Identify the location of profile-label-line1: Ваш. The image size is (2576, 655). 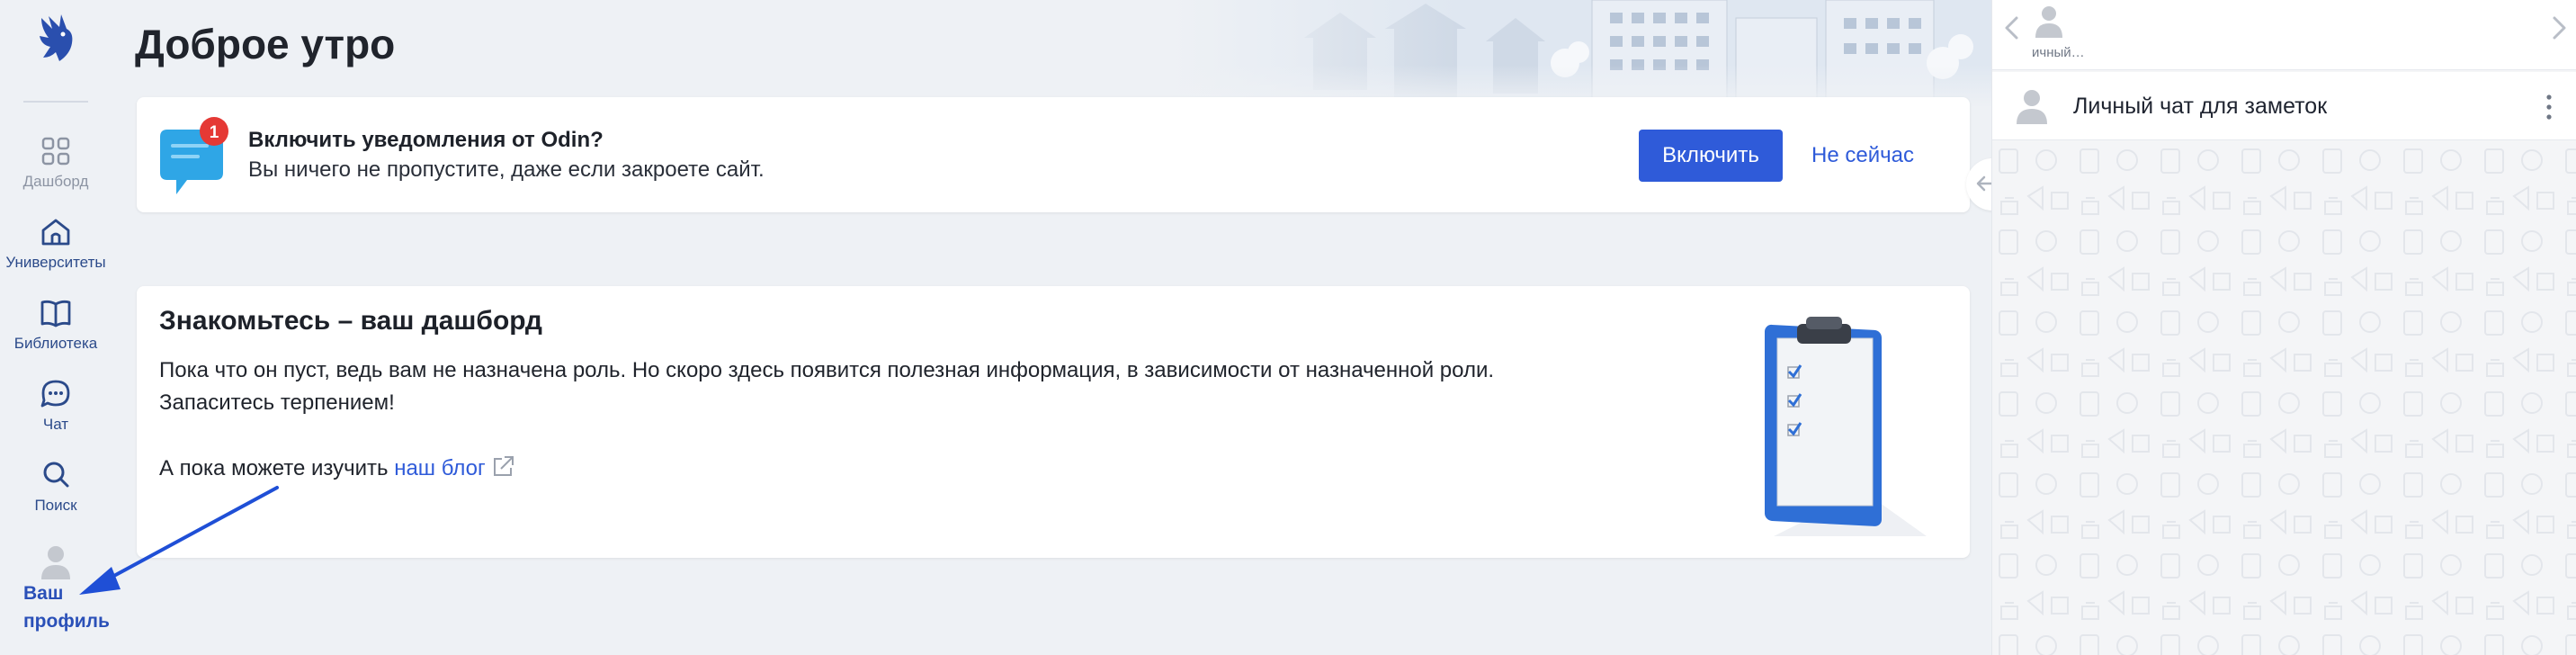
(43, 593).